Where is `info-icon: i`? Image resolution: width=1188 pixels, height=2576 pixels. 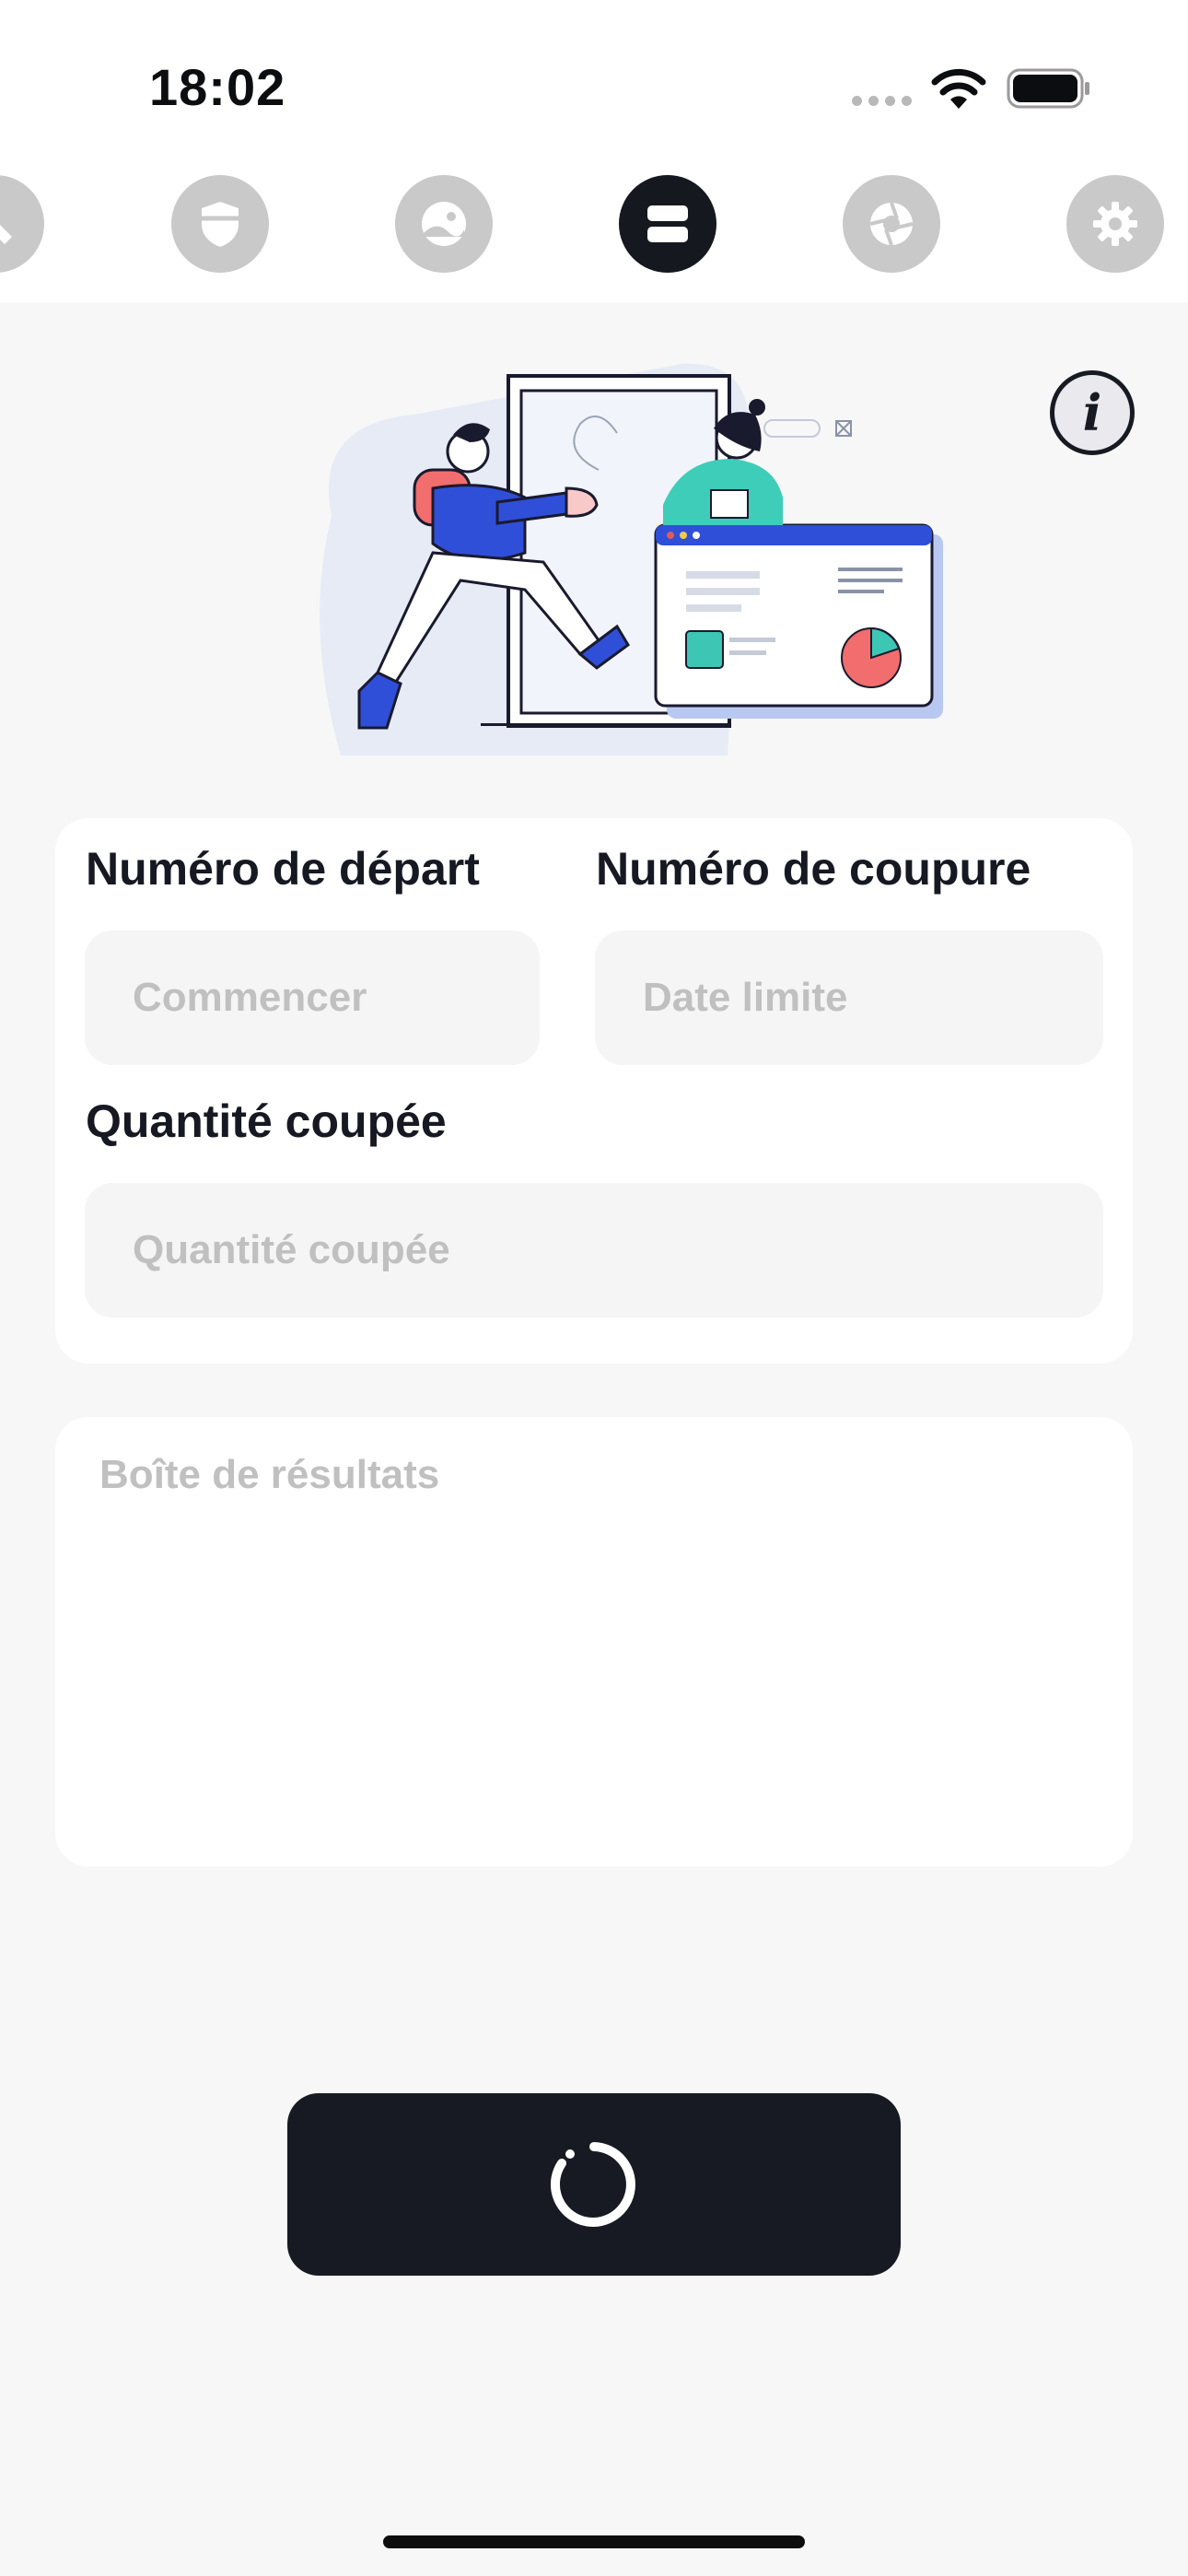
info-icon: i is located at coordinates (1092, 412).